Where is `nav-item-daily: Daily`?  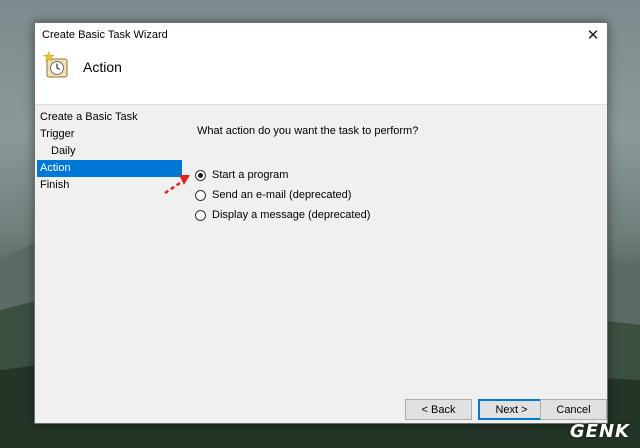 nav-item-daily: Daily is located at coordinates (109, 151).